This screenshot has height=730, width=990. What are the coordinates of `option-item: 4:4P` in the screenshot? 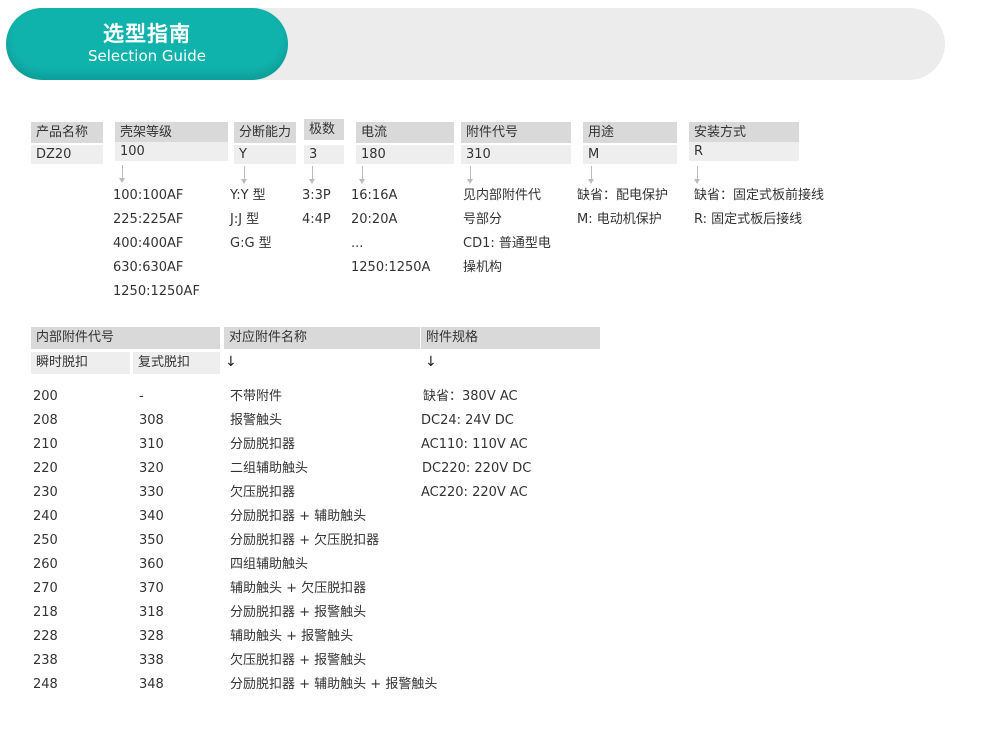 It's located at (316, 219).